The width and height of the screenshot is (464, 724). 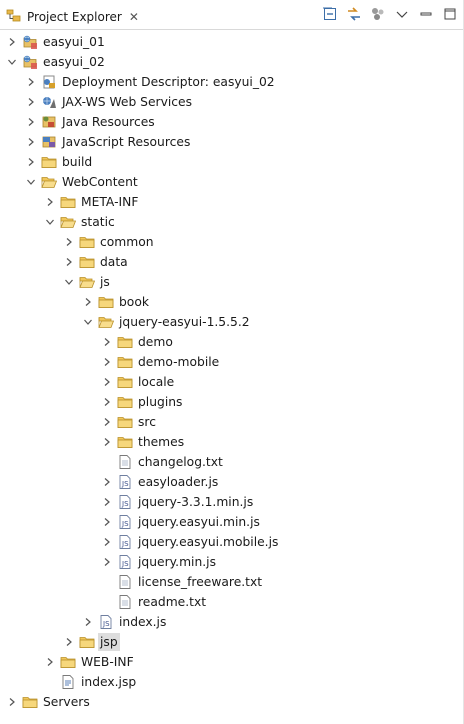 I want to click on tab-title: Project Explorer, so click(x=74, y=16).